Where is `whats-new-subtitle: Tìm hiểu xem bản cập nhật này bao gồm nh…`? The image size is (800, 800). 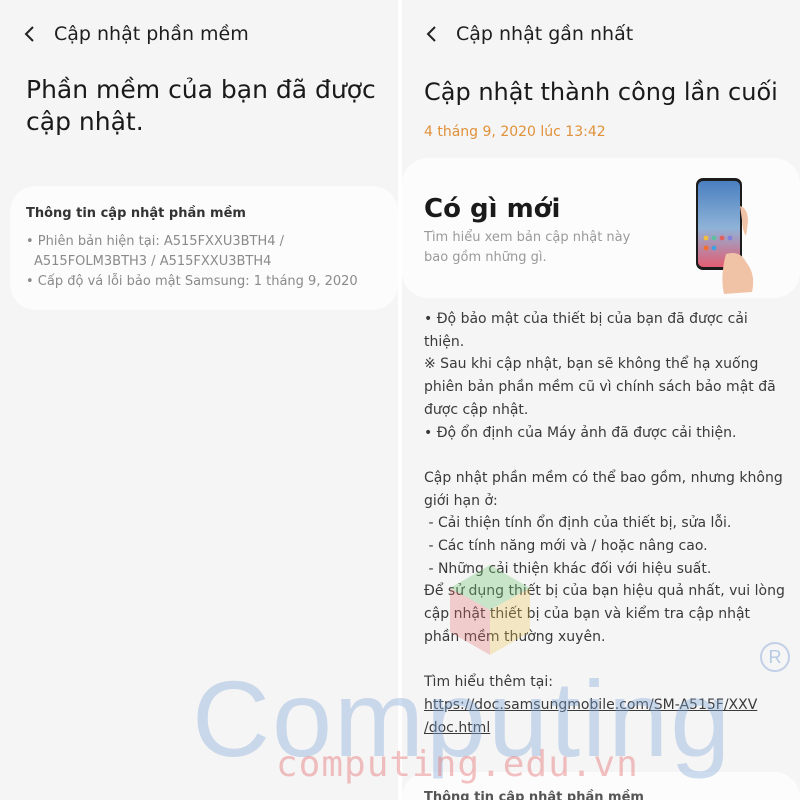 whats-new-subtitle: Tìm hiểu xem bản cập nhật này bao gồm nh… is located at coordinates (527, 247).